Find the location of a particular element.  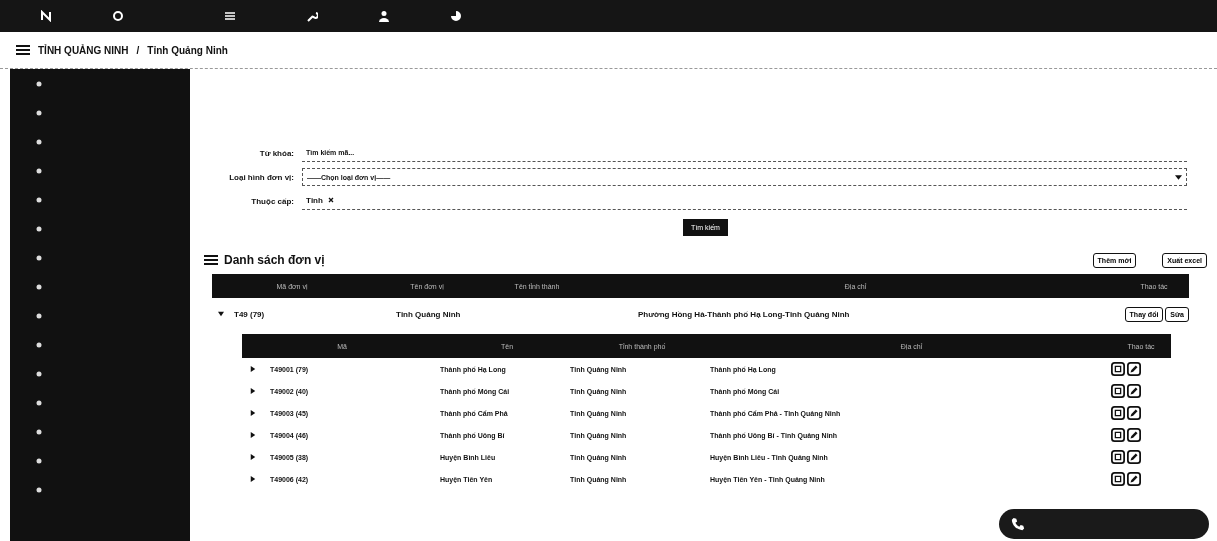

call-widget is located at coordinates (1104, 524).